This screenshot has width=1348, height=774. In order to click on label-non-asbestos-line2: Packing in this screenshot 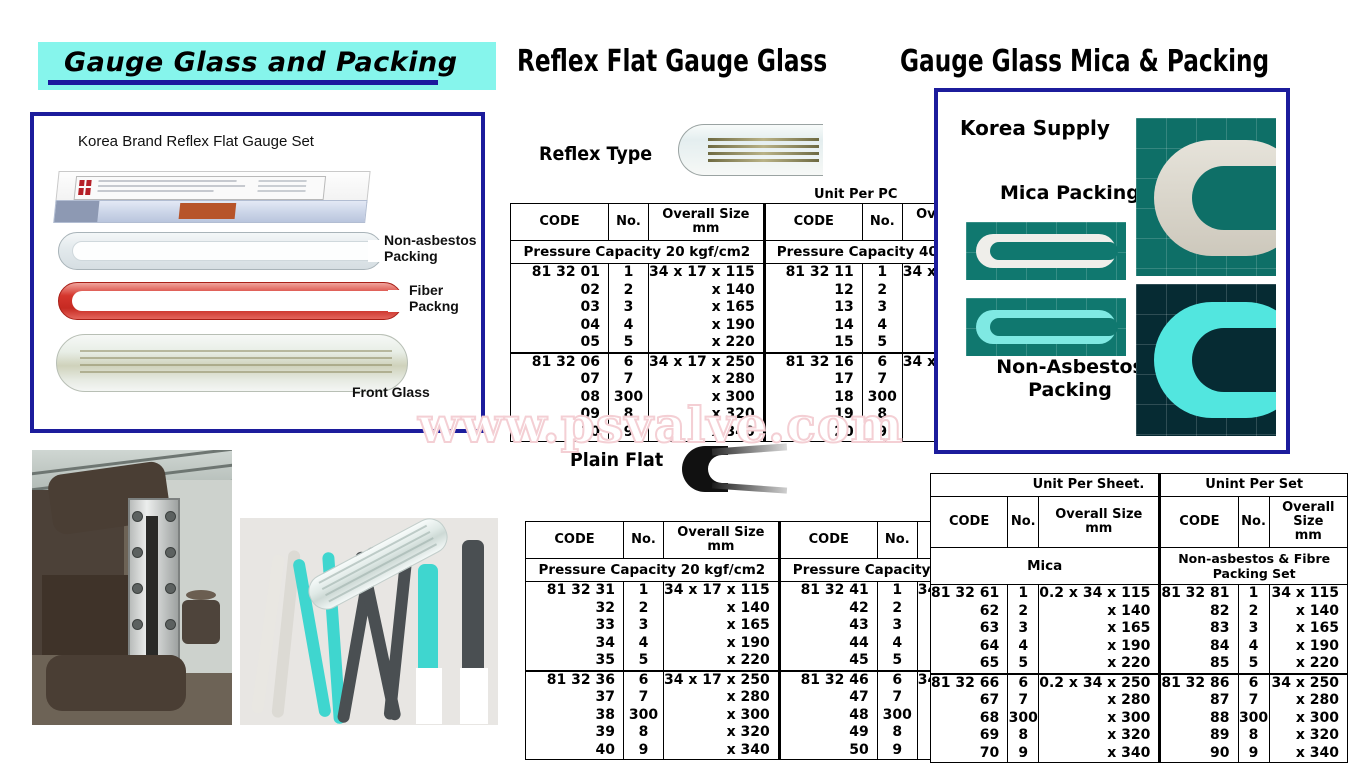, I will do `click(411, 256)`.